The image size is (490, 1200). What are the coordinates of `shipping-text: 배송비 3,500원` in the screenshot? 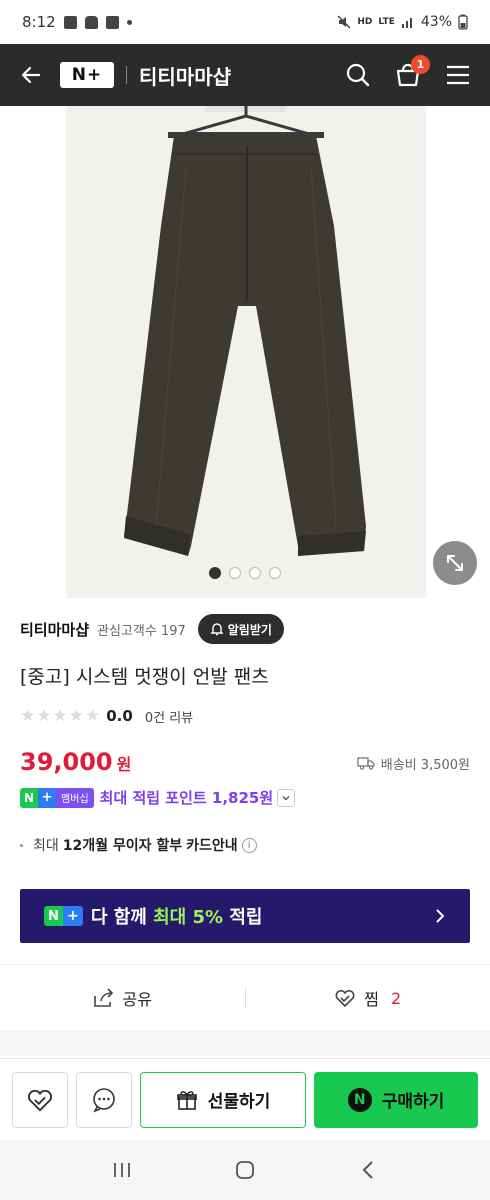 It's located at (425, 765).